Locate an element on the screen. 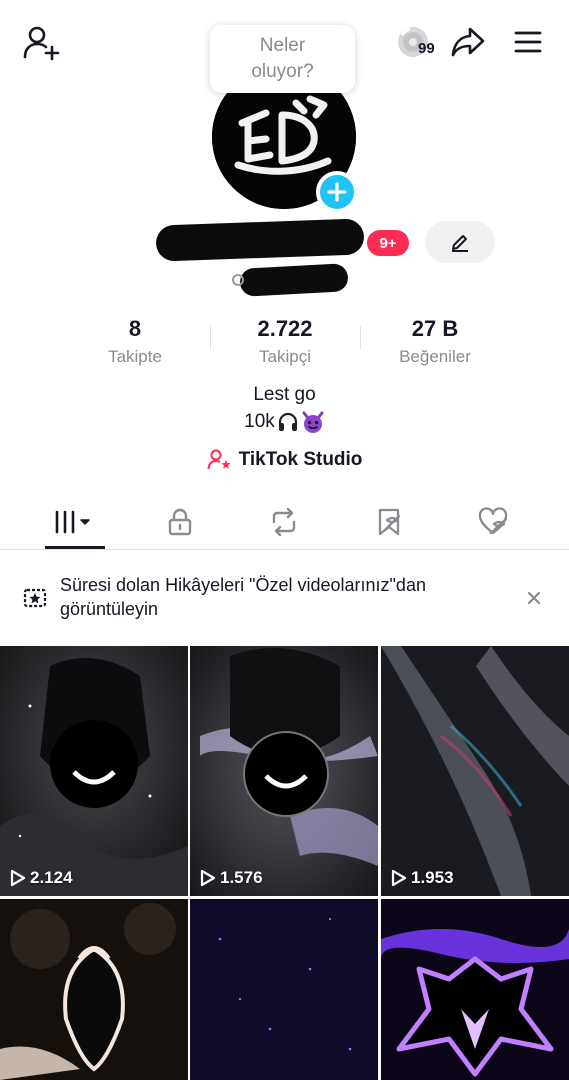  notification-badge: 9+ is located at coordinates (388, 243).